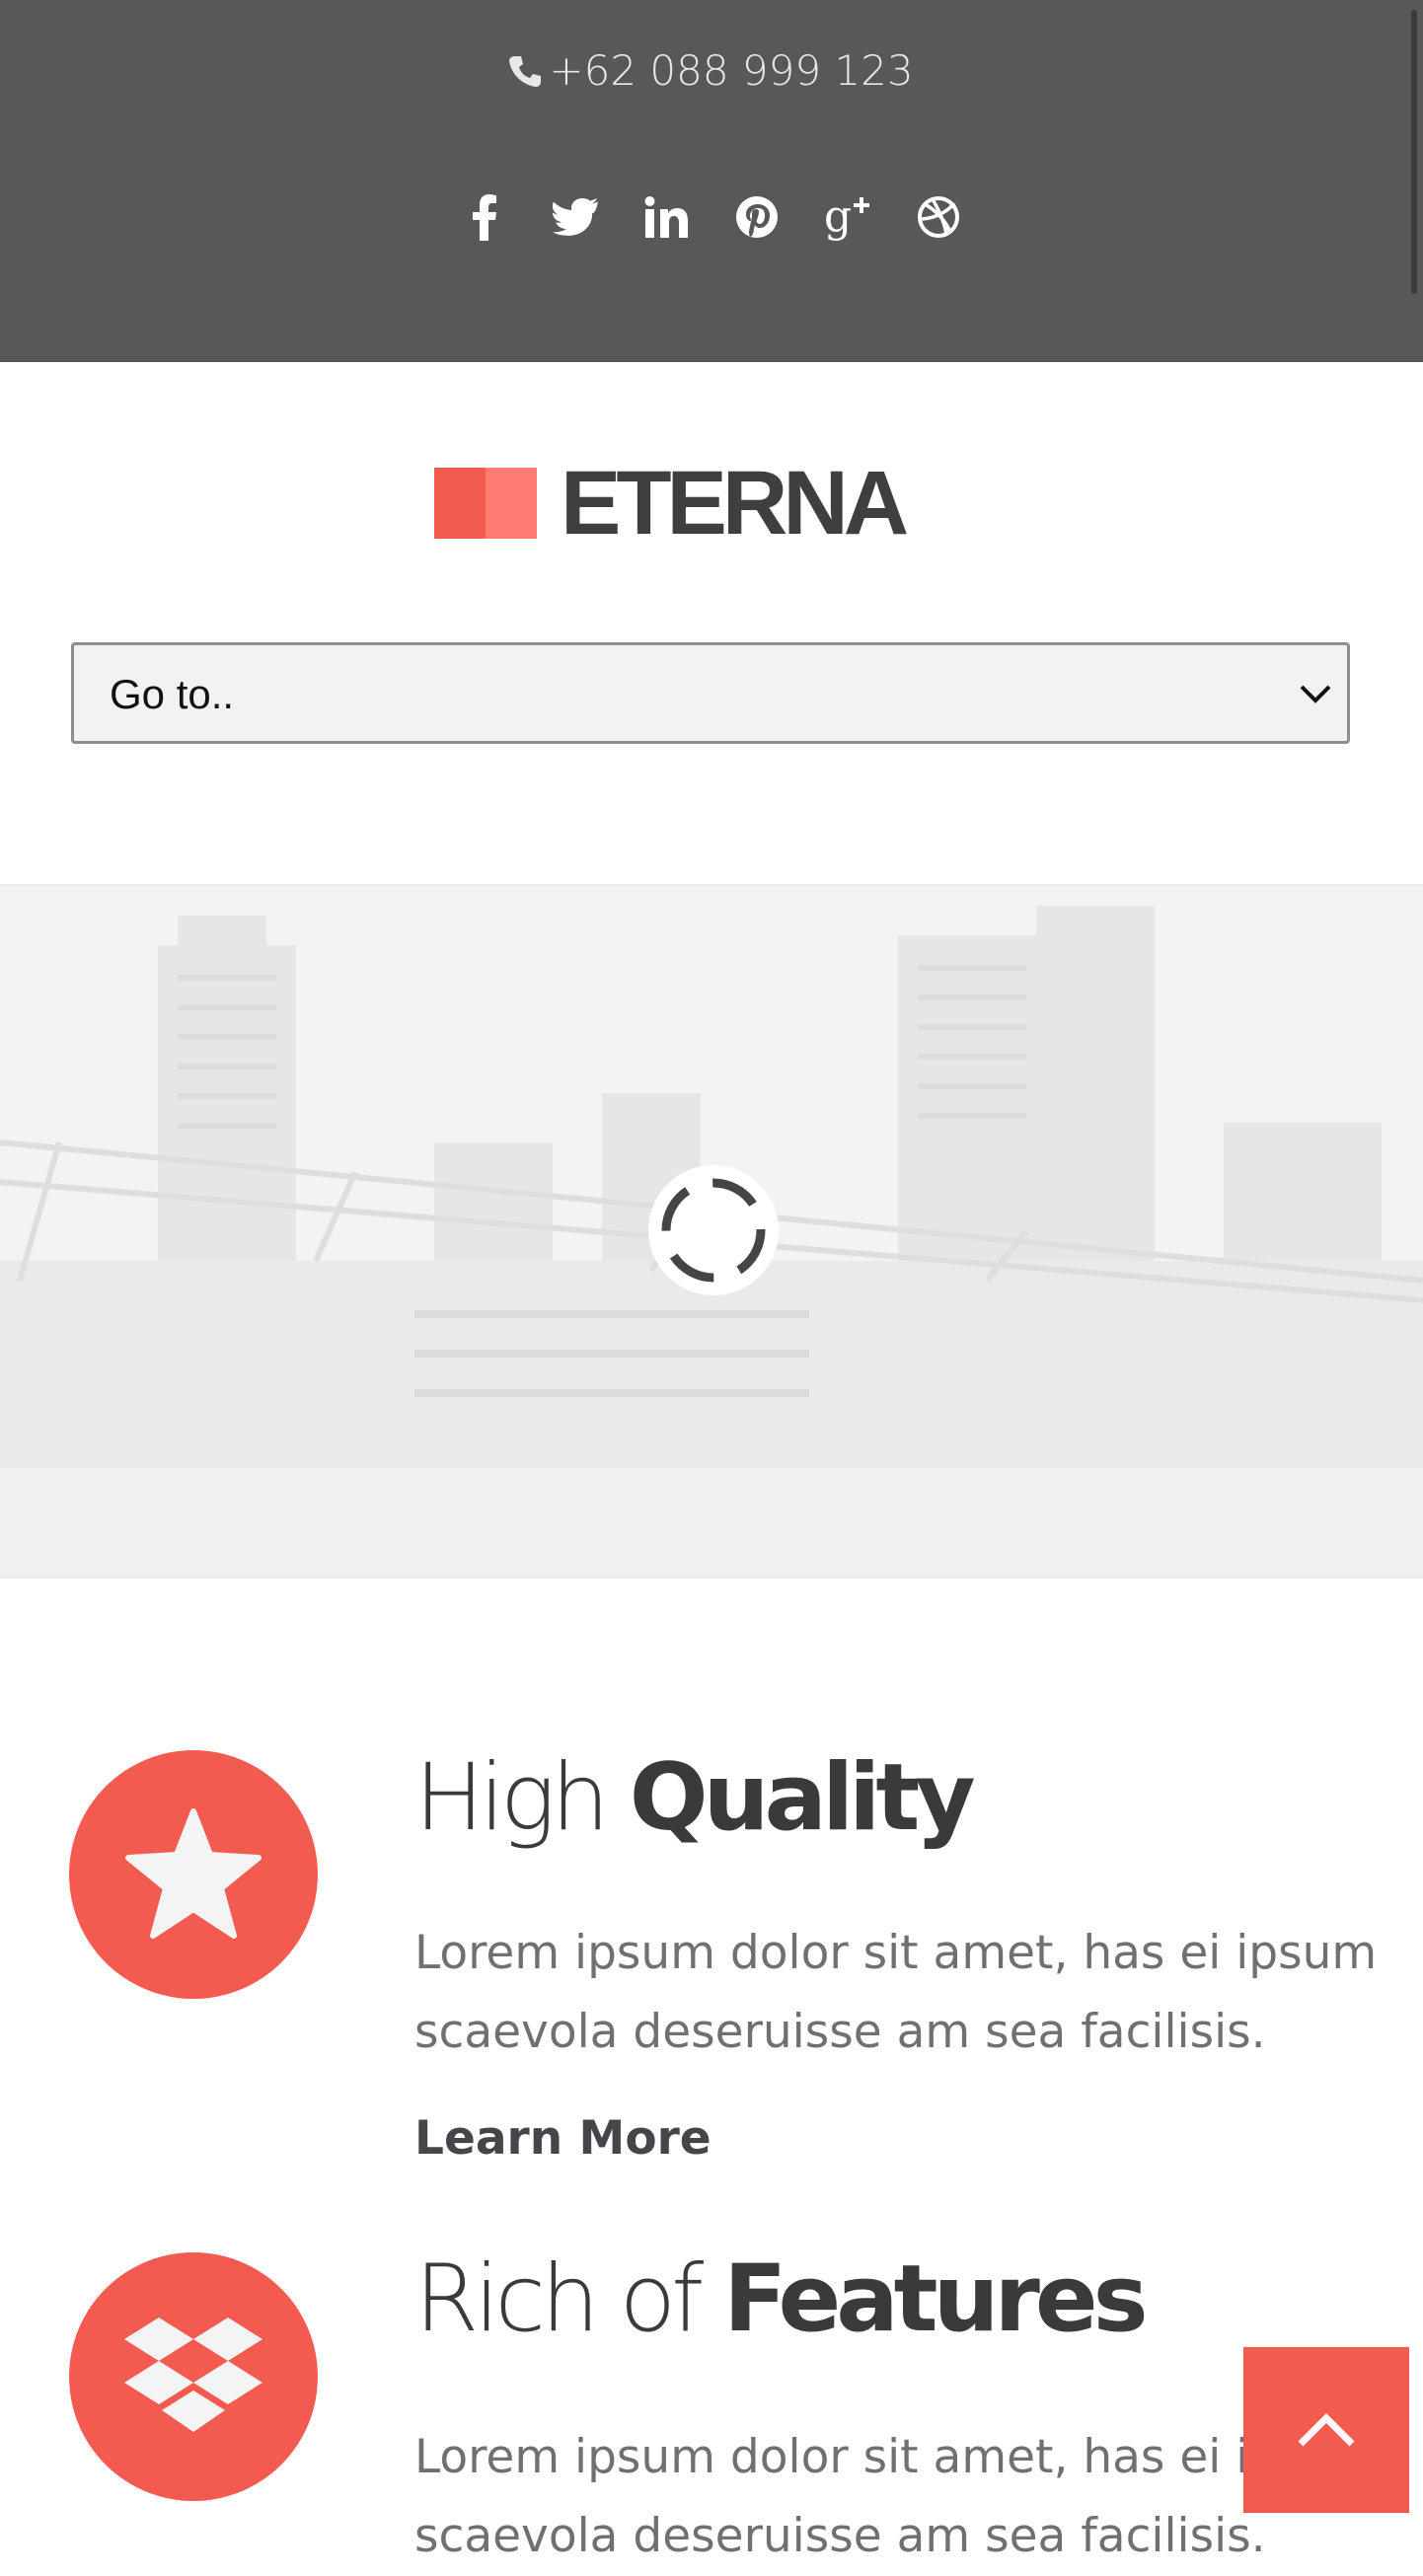 This screenshot has width=1423, height=2576. What do you see at coordinates (711, 181) in the screenshot?
I see `top-bar: +62 088 999 123 g` at bounding box center [711, 181].